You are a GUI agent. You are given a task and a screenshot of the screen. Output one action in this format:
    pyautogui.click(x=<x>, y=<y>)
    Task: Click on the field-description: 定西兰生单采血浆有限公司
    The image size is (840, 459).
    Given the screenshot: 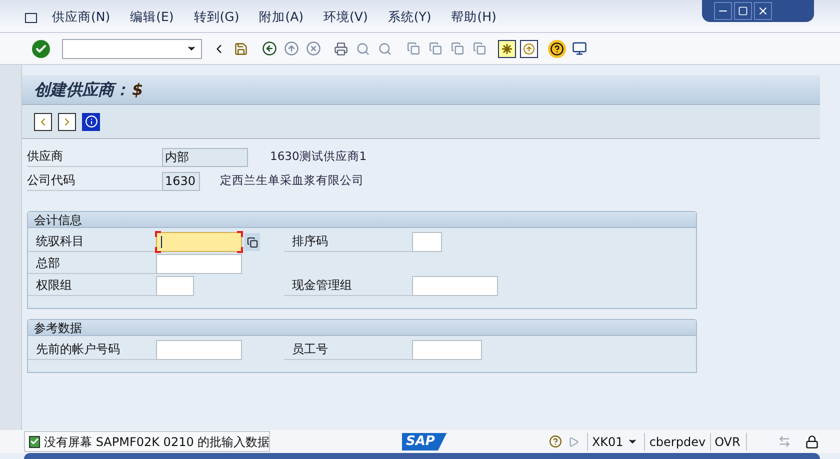 What is the action you would take?
    pyautogui.click(x=292, y=181)
    